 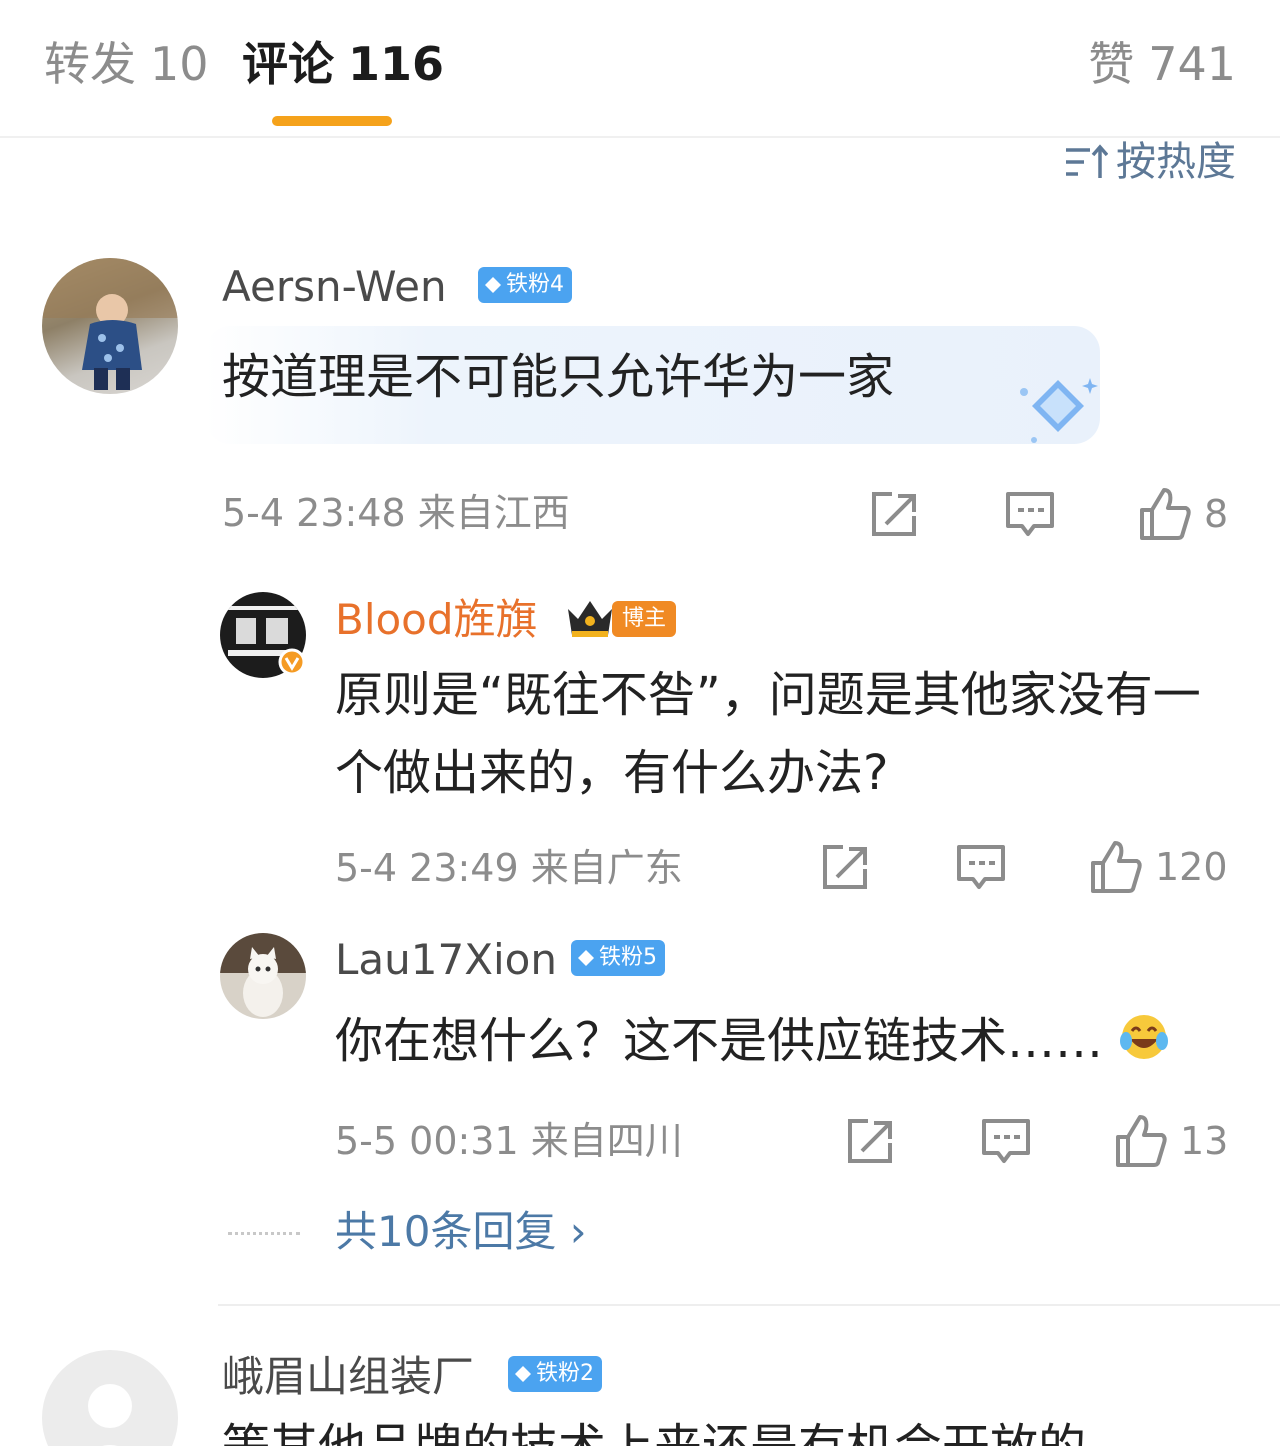 I want to click on fan-badge: 铁粉2, so click(x=555, y=1374).